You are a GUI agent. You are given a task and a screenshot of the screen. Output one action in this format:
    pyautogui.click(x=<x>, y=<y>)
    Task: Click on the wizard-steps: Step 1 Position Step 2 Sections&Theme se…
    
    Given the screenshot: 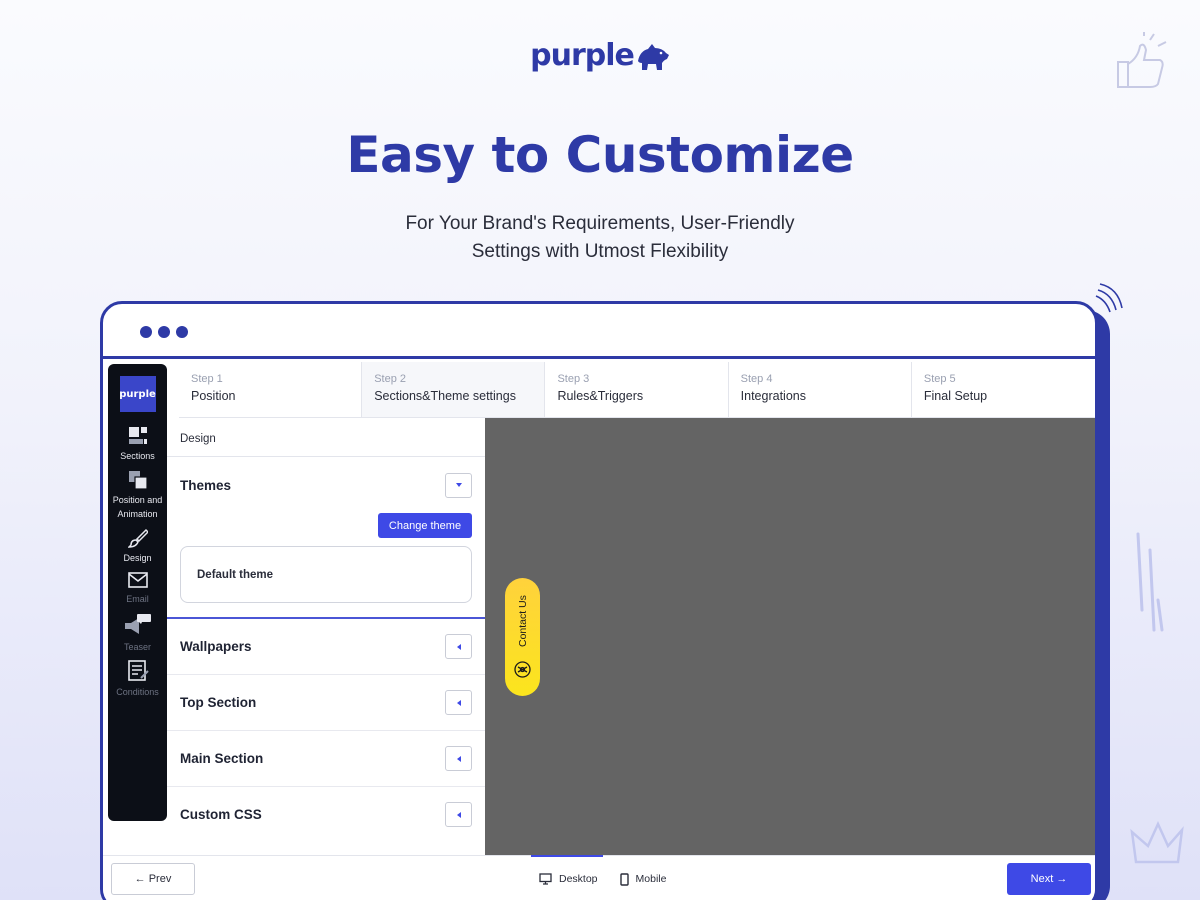 What is the action you would take?
    pyautogui.click(x=637, y=390)
    